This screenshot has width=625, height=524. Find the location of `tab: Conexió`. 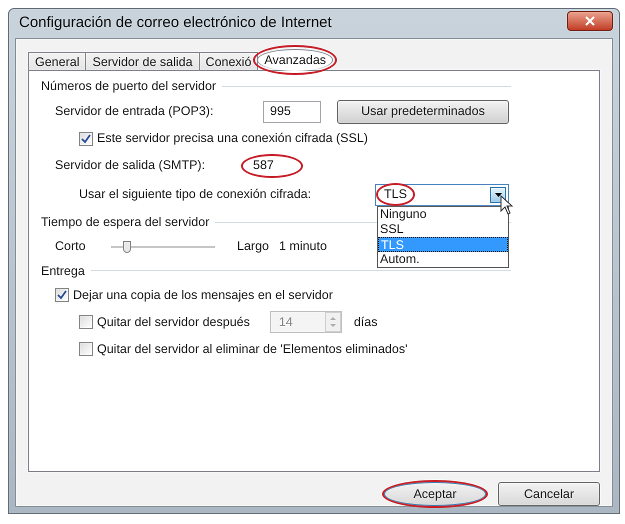

tab: Conexió is located at coordinates (228, 61).